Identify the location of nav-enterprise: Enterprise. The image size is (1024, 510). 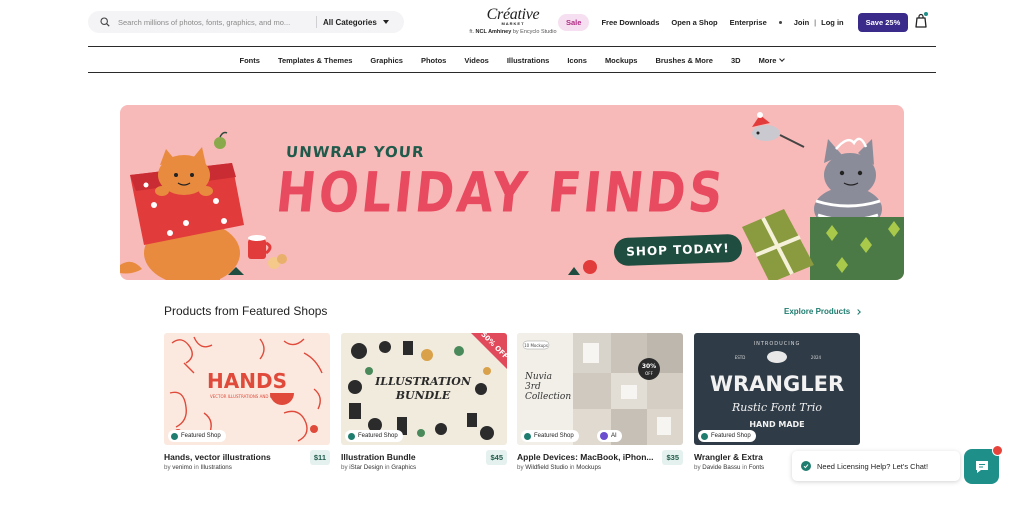
(748, 22).